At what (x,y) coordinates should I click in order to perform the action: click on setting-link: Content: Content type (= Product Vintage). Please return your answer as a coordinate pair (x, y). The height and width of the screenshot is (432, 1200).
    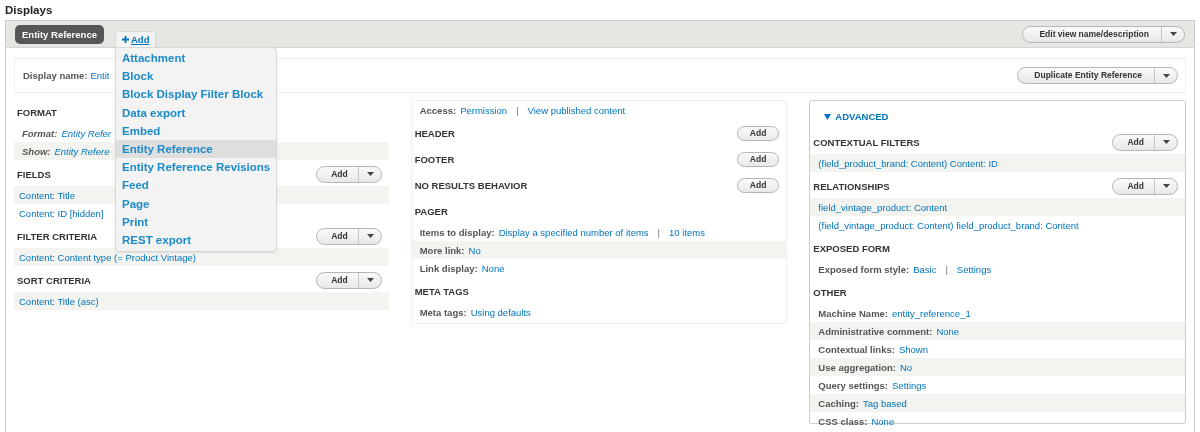
    Looking at the image, I should click on (107, 257).